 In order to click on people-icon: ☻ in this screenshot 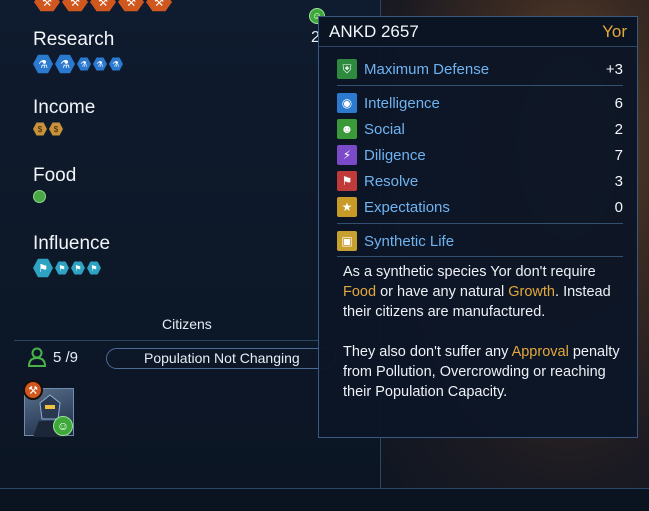, I will do `click(347, 129)`.